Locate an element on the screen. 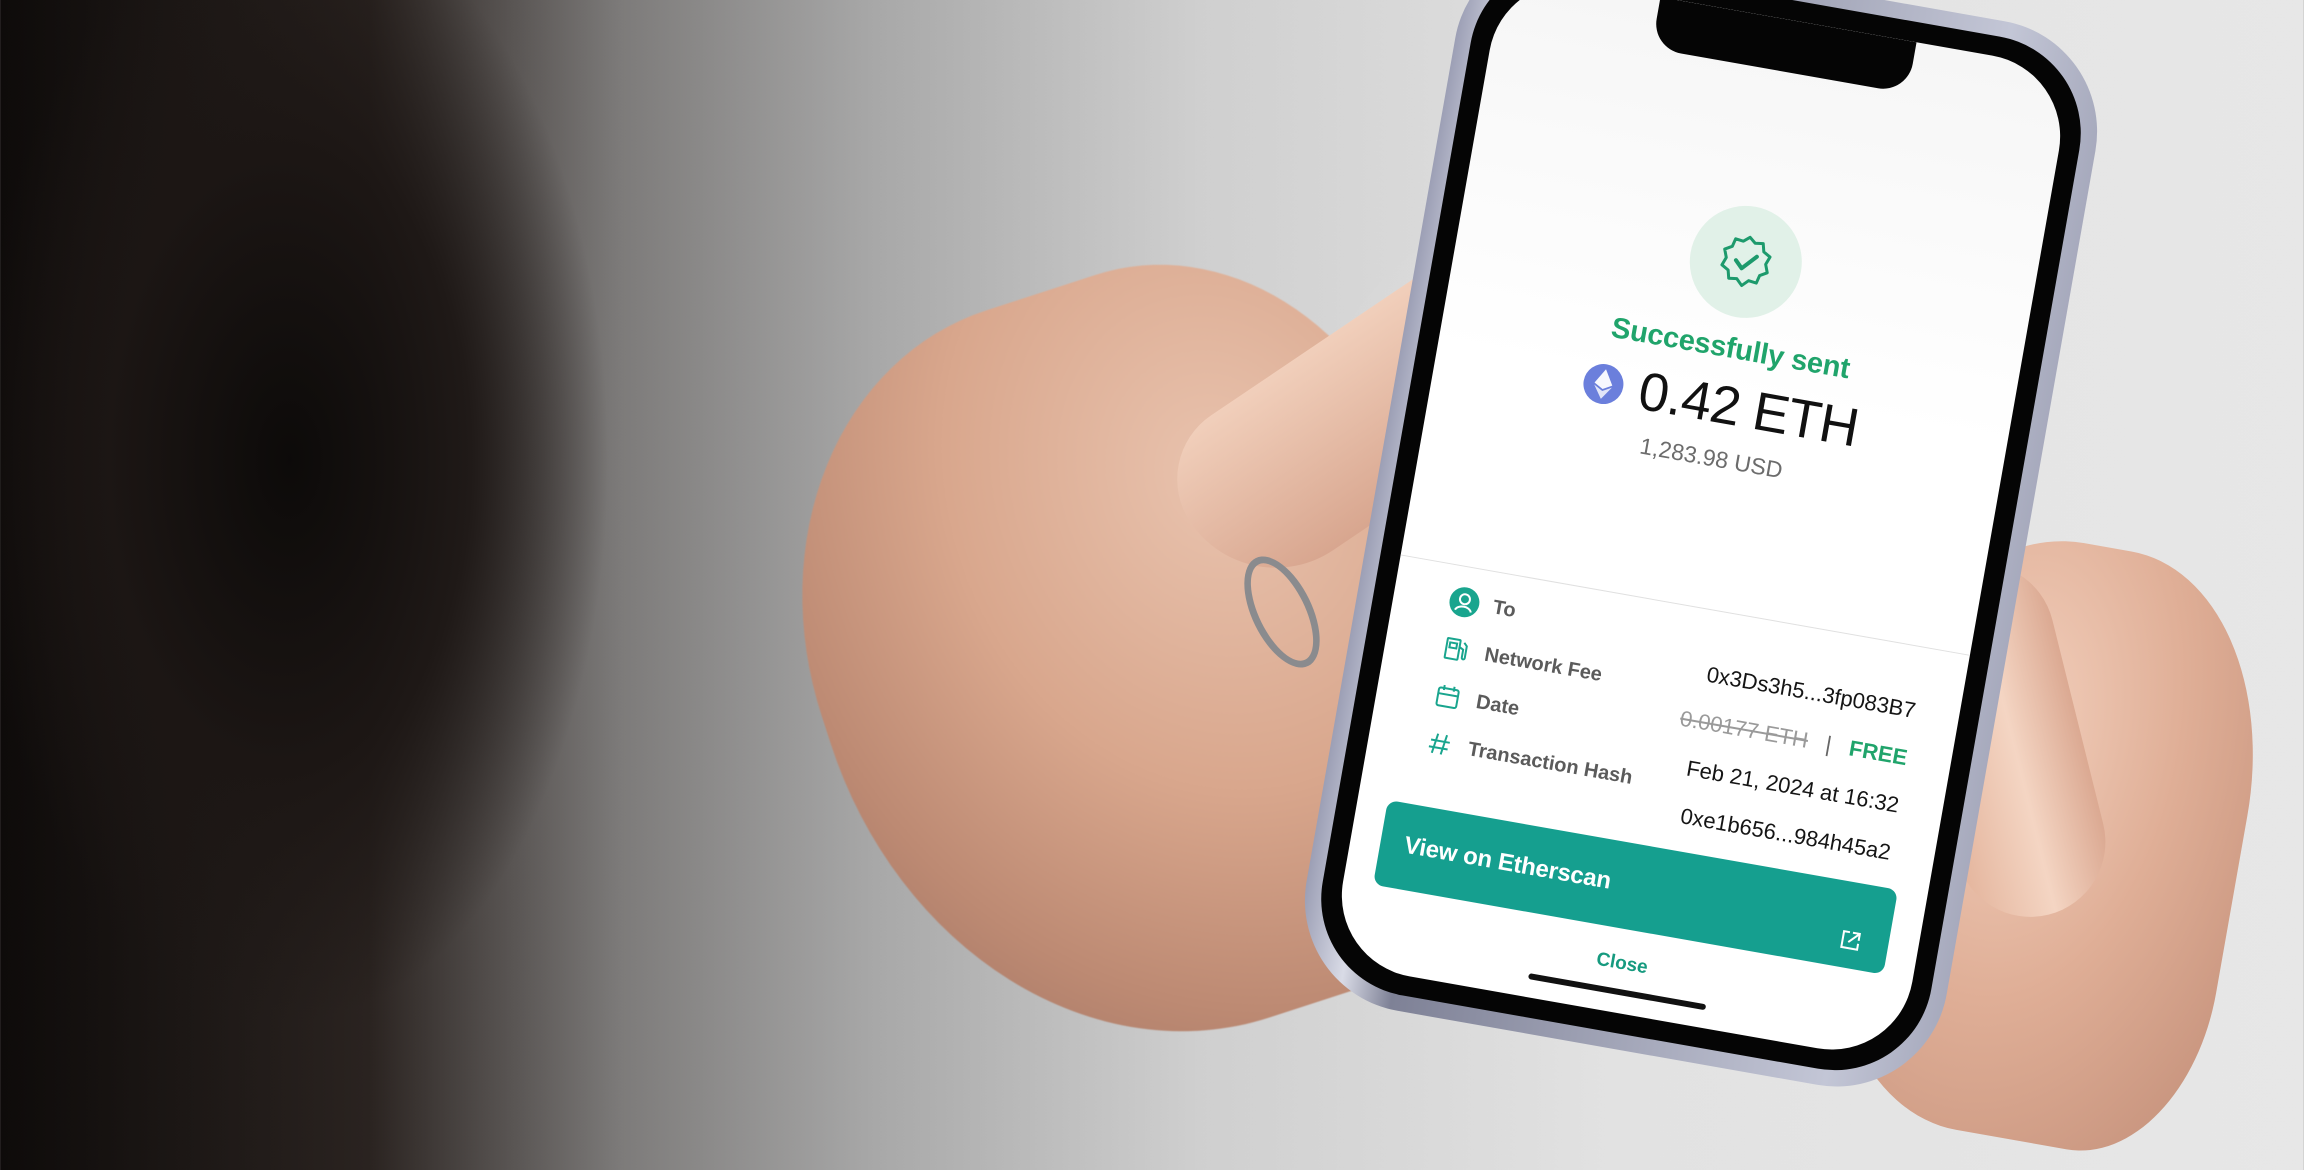 This screenshot has width=2304, height=1170. verified-badge-check-icon is located at coordinates (1746, 261).